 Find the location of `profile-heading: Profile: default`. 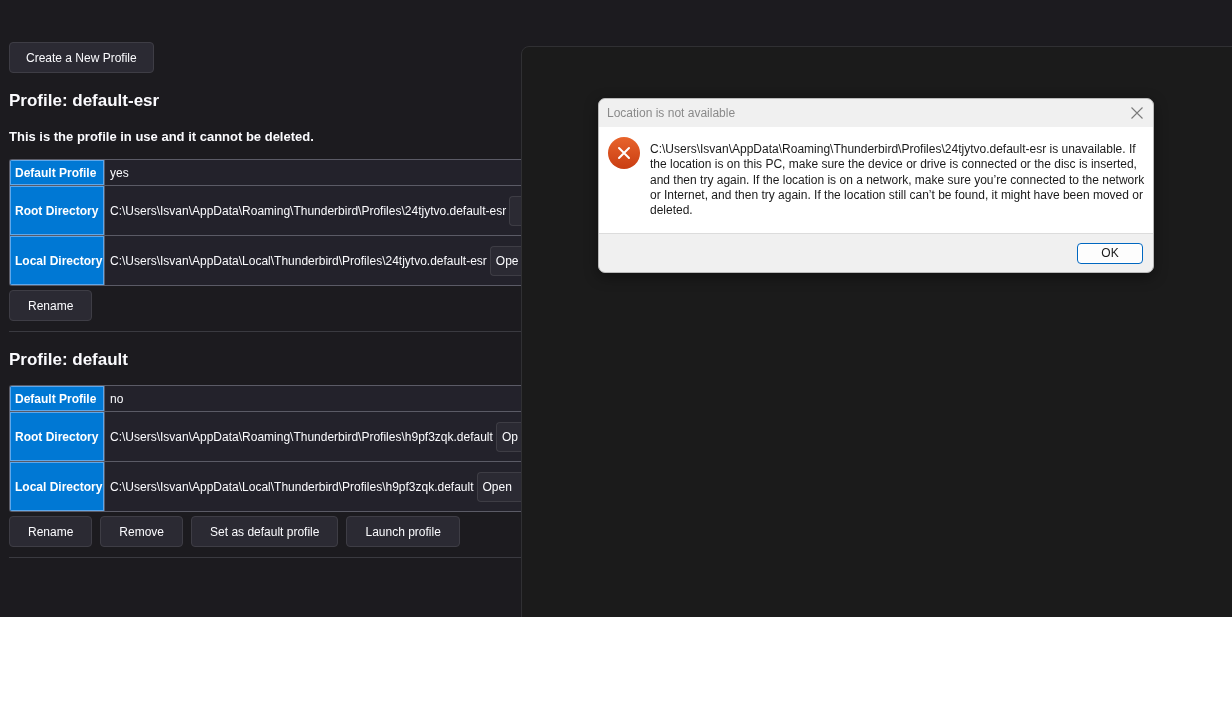

profile-heading: Profile: default is located at coordinates (69, 360).